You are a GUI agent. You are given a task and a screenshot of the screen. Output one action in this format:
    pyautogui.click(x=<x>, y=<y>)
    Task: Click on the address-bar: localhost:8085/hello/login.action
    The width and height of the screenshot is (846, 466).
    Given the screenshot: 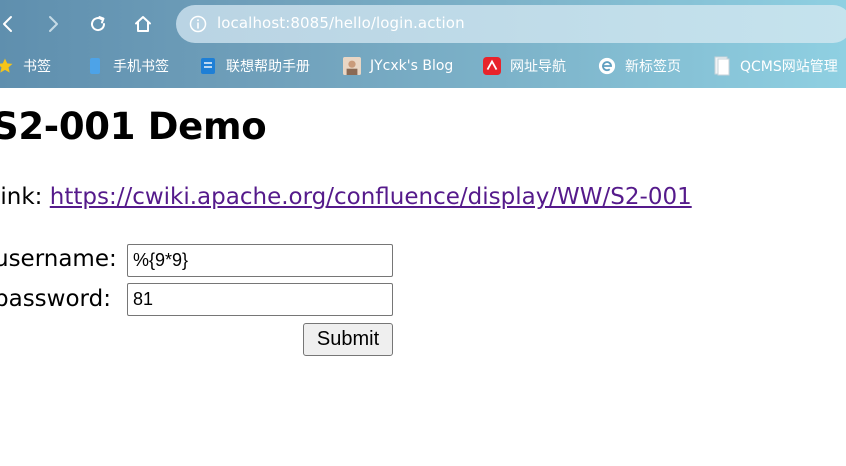 What is the action you would take?
    pyautogui.click(x=511, y=24)
    